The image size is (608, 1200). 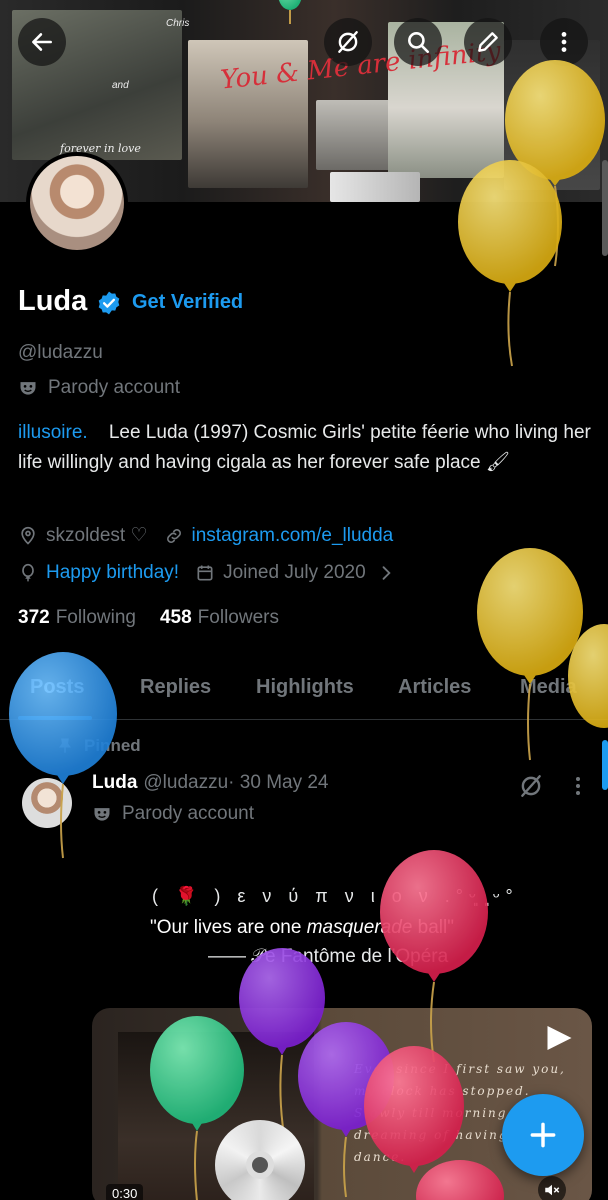 I want to click on tab-highlights: Highlights, so click(x=305, y=687).